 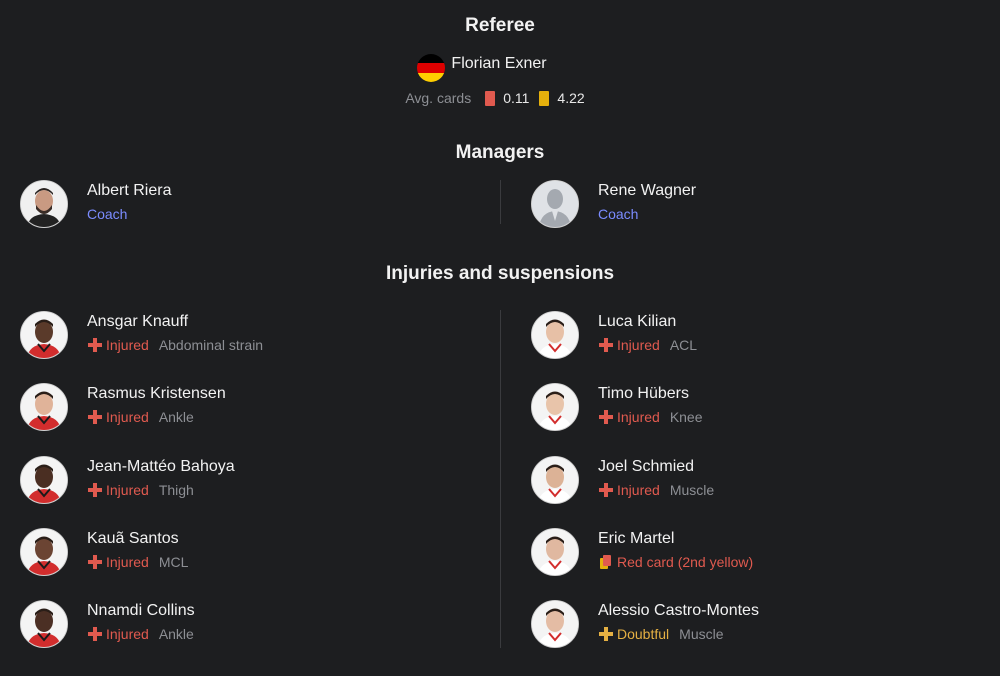 I want to click on injury-detail: Abdominal strain, so click(x=211, y=345).